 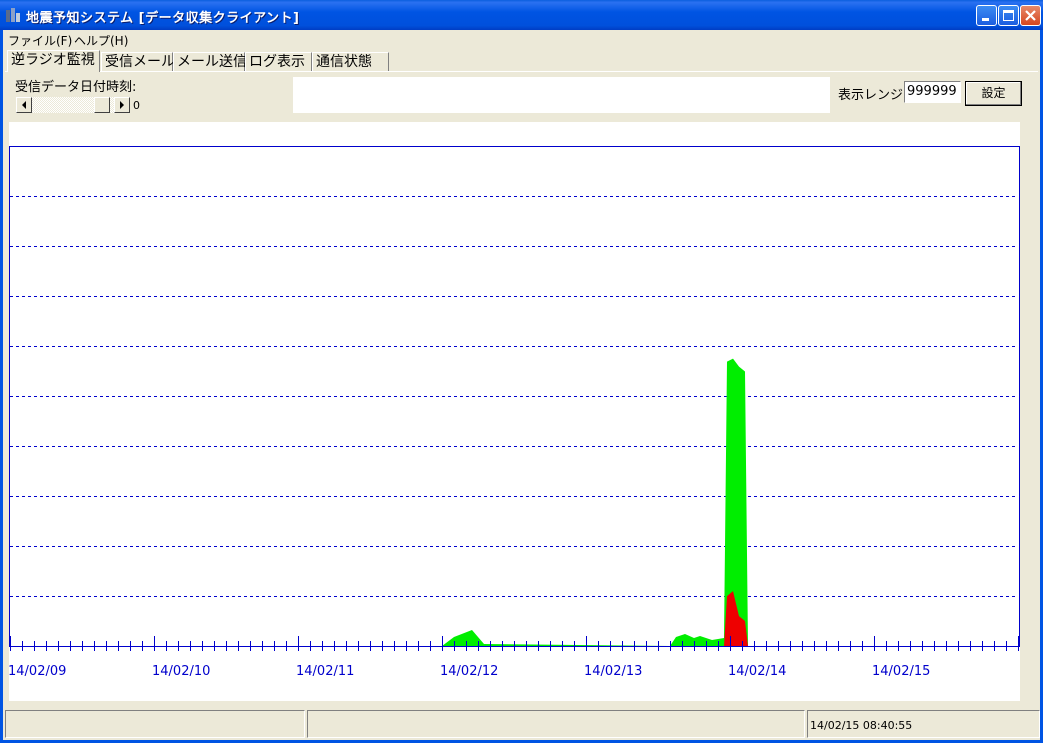 I want to click on close-button, so click(x=1030, y=15).